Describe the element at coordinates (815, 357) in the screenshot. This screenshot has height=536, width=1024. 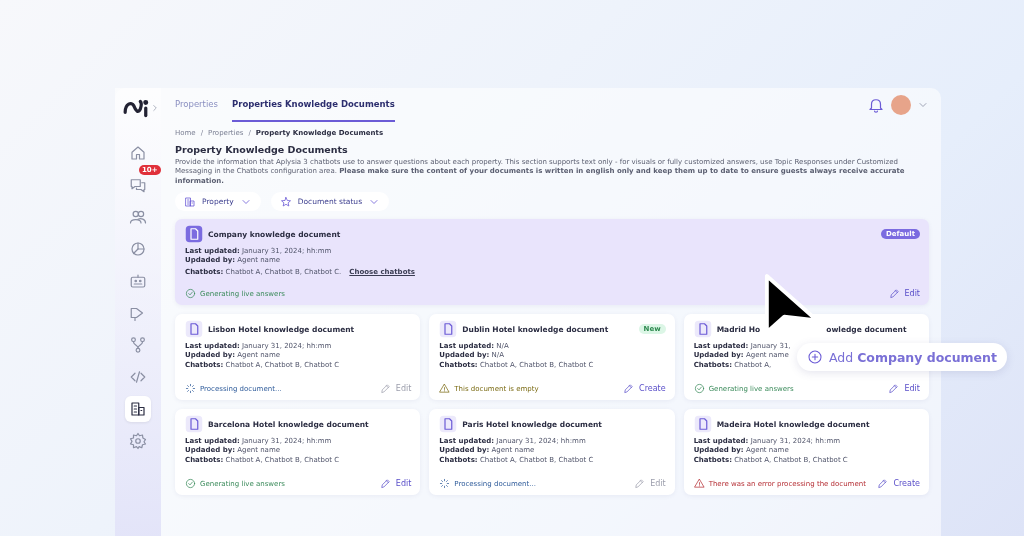
I see `plus-circle-icon` at that location.